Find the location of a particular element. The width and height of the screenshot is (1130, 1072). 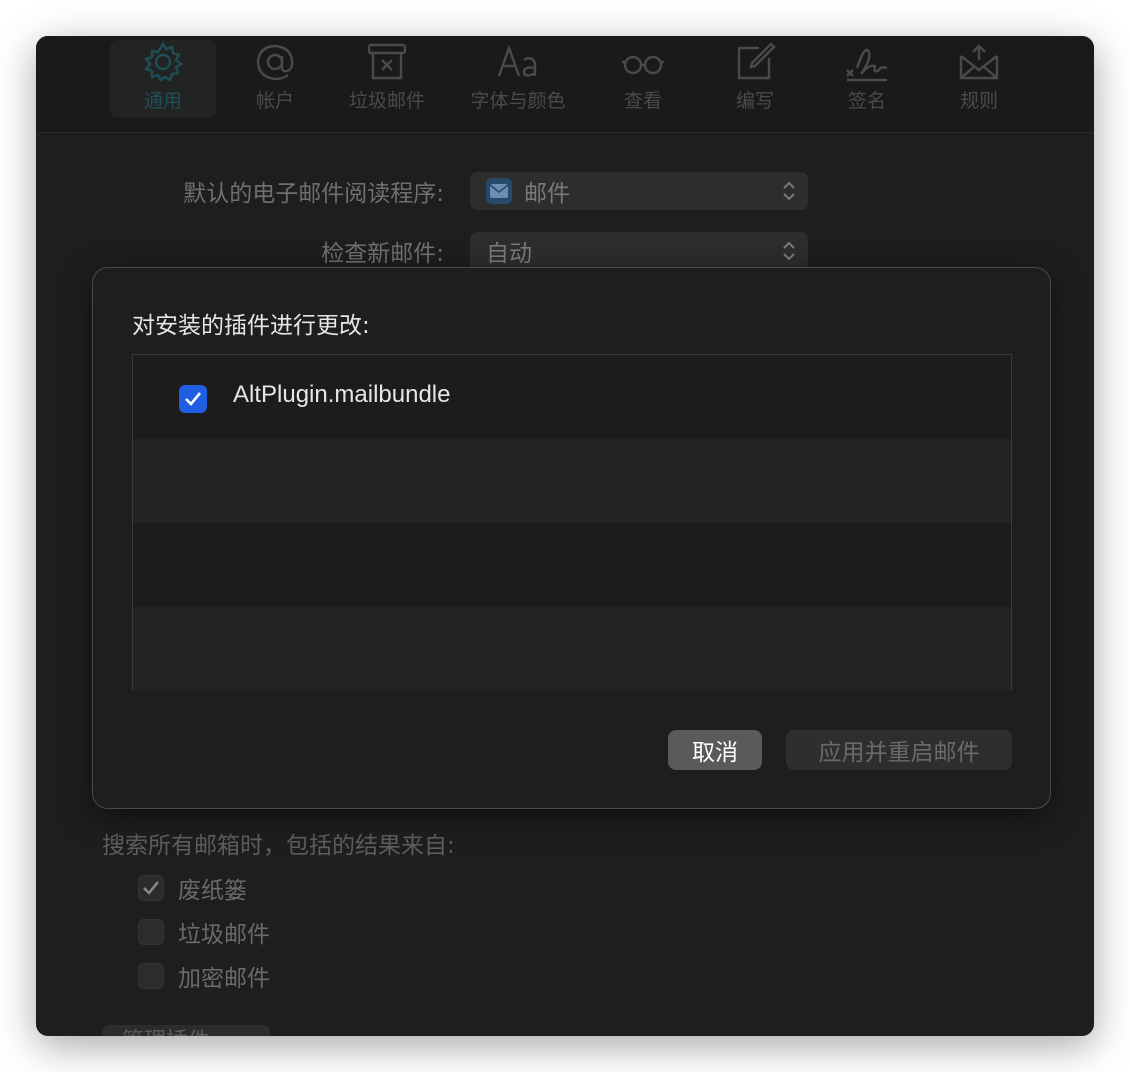

tab-junk-label: 垃圾邮件 is located at coordinates (386, 101).